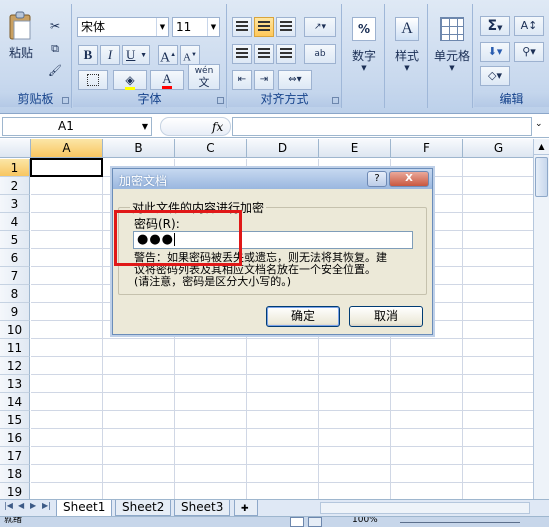 Image resolution: width=549 pixels, height=527 pixels. What do you see at coordinates (15, 276) in the screenshot?
I see `row-header-7: 7` at bounding box center [15, 276].